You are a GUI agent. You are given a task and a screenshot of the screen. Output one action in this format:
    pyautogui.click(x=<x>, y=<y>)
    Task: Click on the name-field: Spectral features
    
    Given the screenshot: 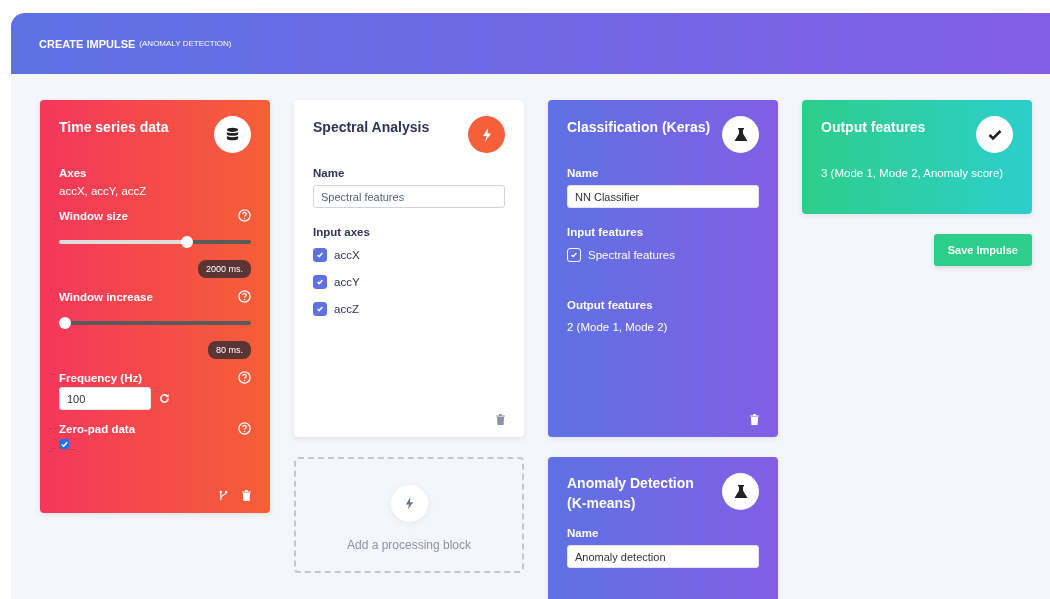 What is the action you would take?
    pyautogui.click(x=409, y=196)
    